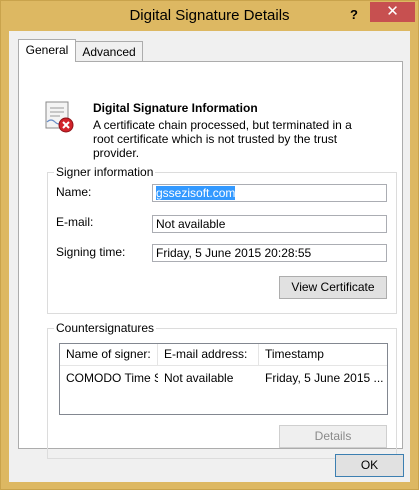  I want to click on name-value: gssezisoft.com, so click(196, 193).